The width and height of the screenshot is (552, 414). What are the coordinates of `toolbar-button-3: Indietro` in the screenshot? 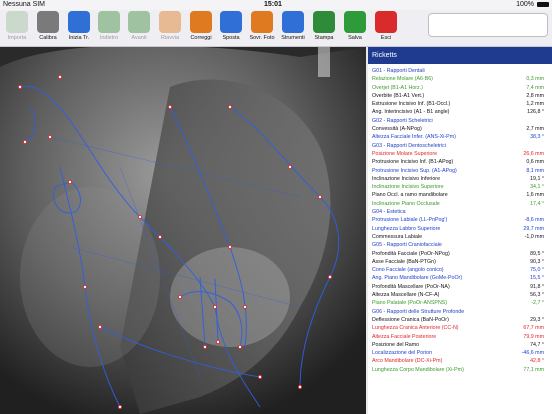 It's located at (109, 26).